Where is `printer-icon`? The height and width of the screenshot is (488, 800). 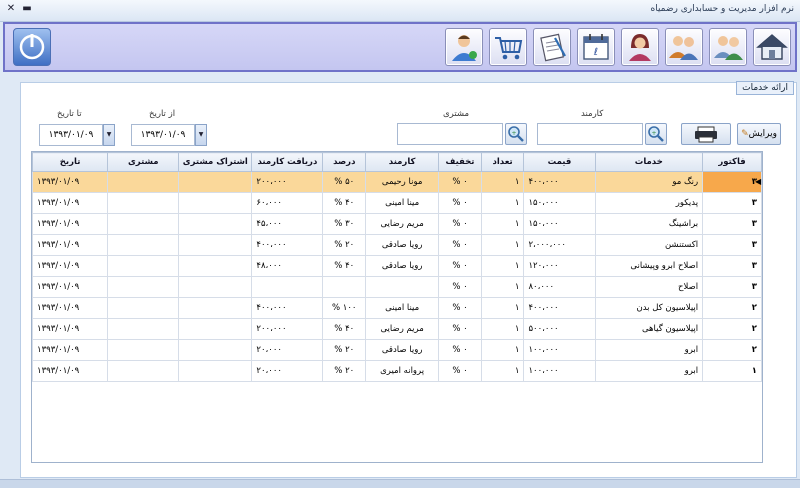
printer-icon is located at coordinates (706, 134).